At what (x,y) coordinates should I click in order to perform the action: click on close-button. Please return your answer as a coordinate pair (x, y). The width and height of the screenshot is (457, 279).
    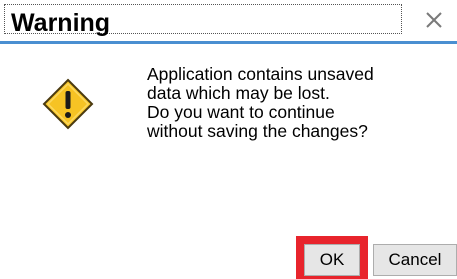
    Looking at the image, I should click on (434, 20).